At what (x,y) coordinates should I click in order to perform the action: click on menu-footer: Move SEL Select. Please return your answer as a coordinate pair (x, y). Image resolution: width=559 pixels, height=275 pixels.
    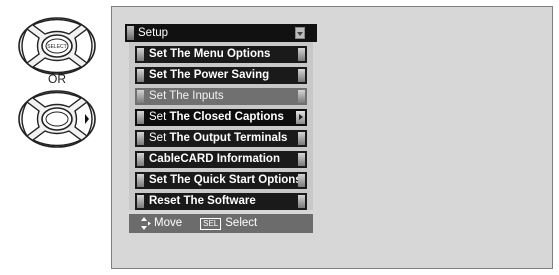
    Looking at the image, I should click on (221, 223).